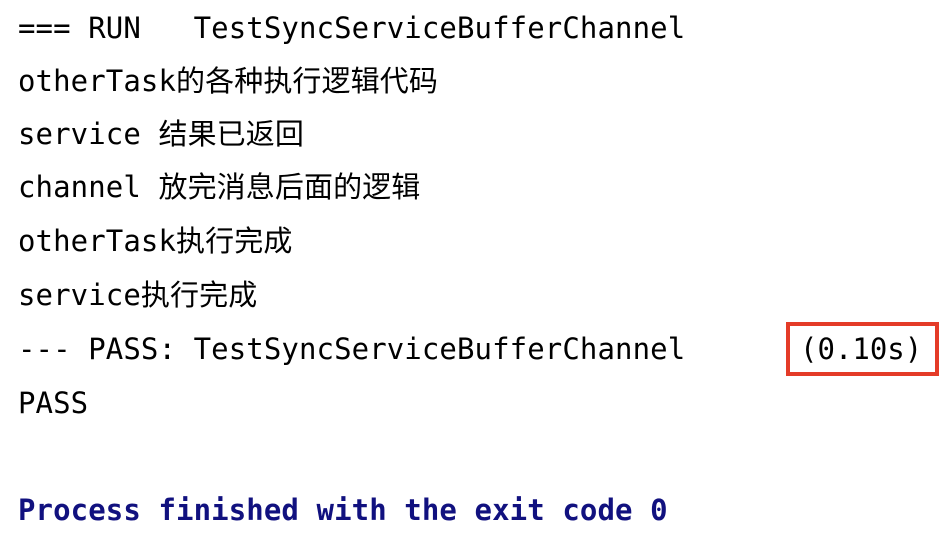  Describe the element at coordinates (161, 134) in the screenshot. I see `console-line-service-result: service 结果已返回` at that location.